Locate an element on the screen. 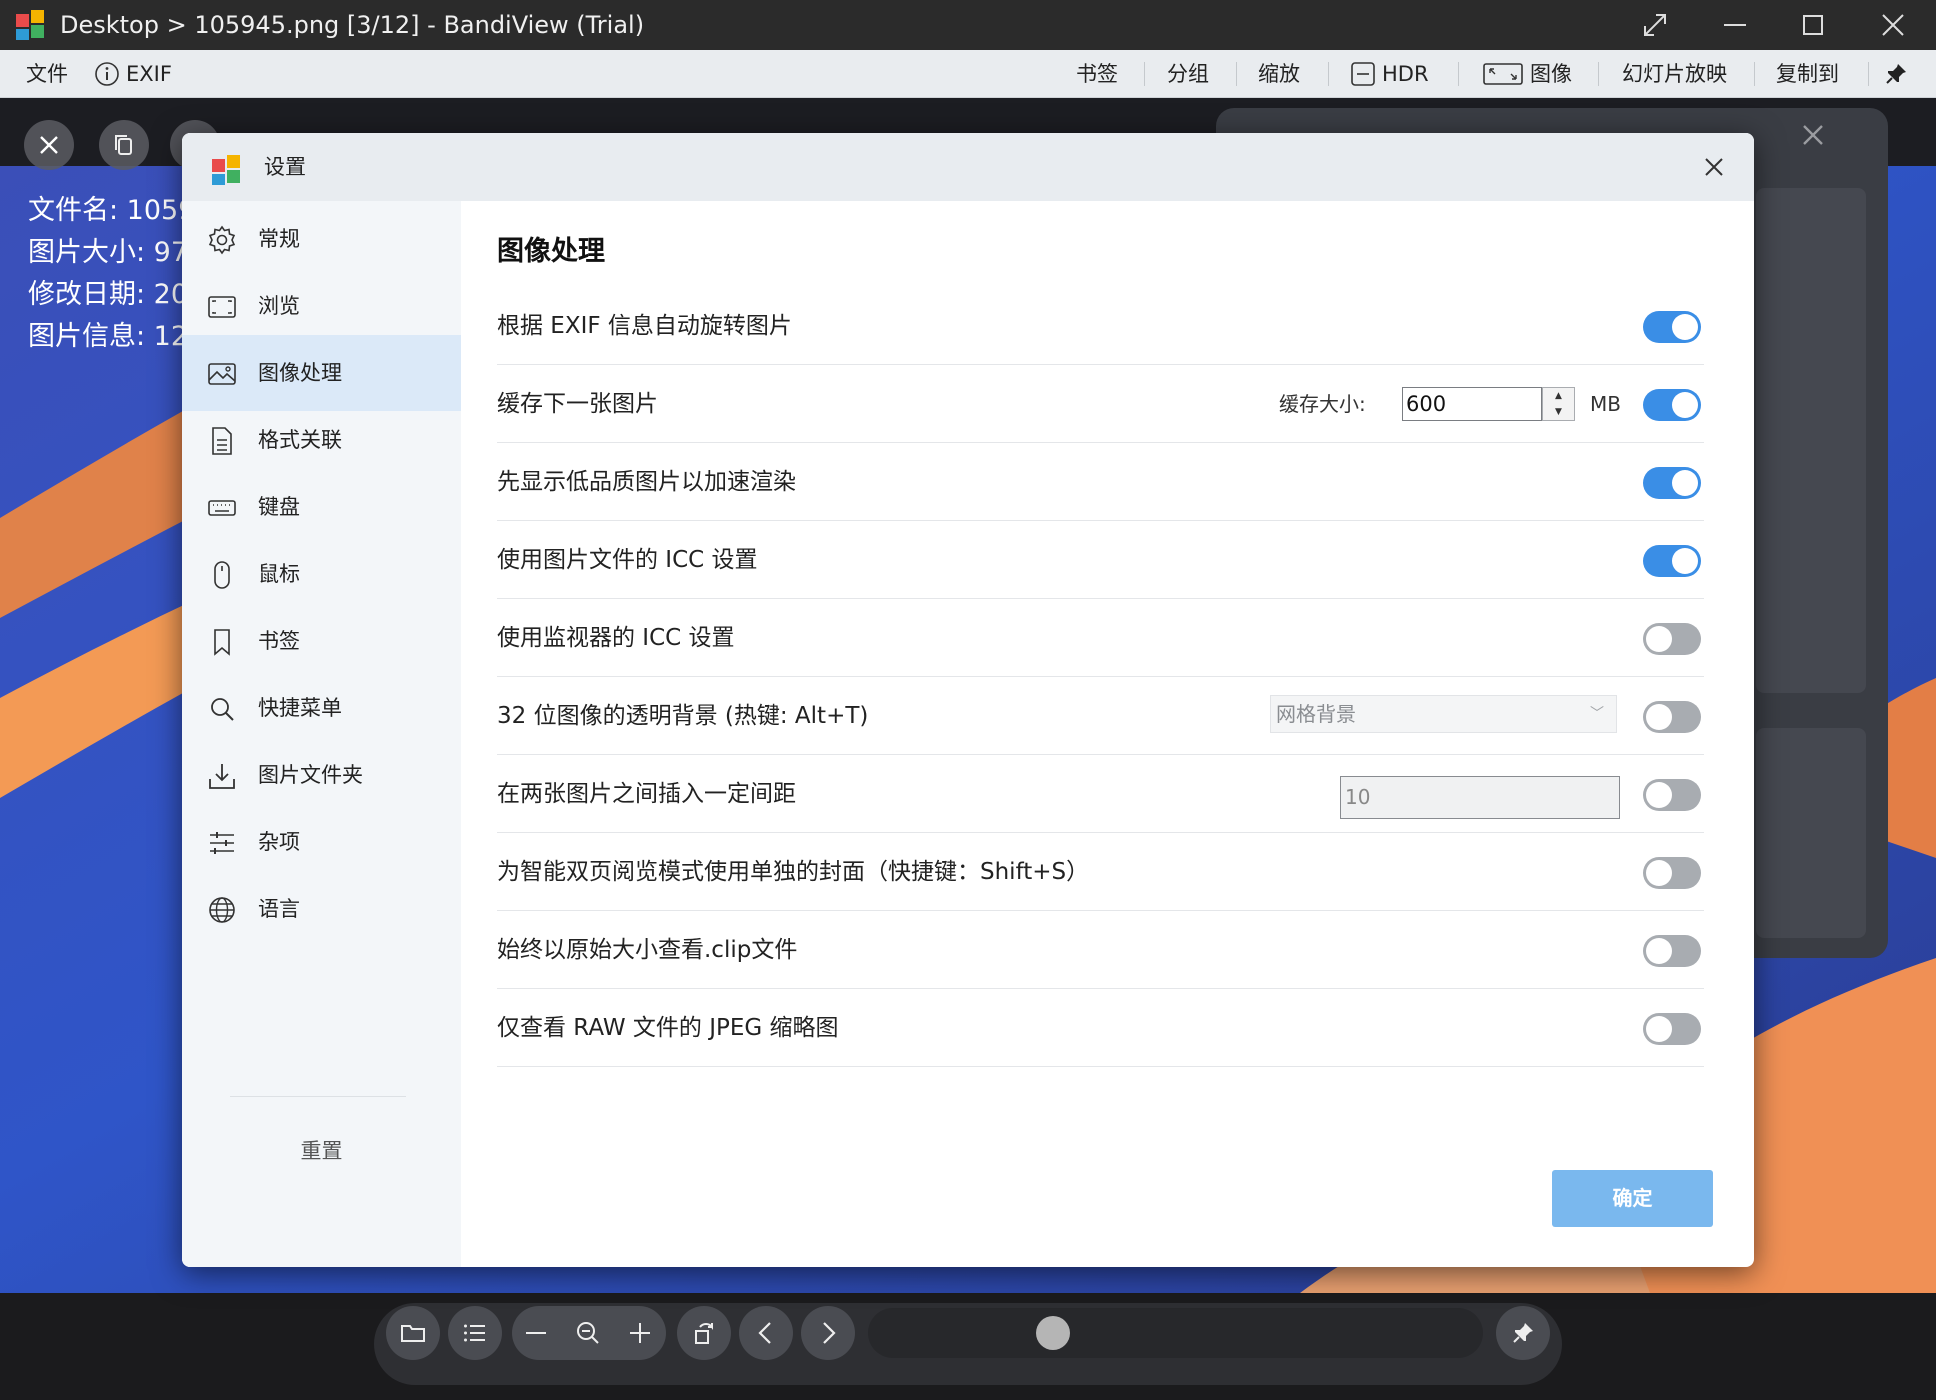  zoom-icon is located at coordinates (588, 1333).